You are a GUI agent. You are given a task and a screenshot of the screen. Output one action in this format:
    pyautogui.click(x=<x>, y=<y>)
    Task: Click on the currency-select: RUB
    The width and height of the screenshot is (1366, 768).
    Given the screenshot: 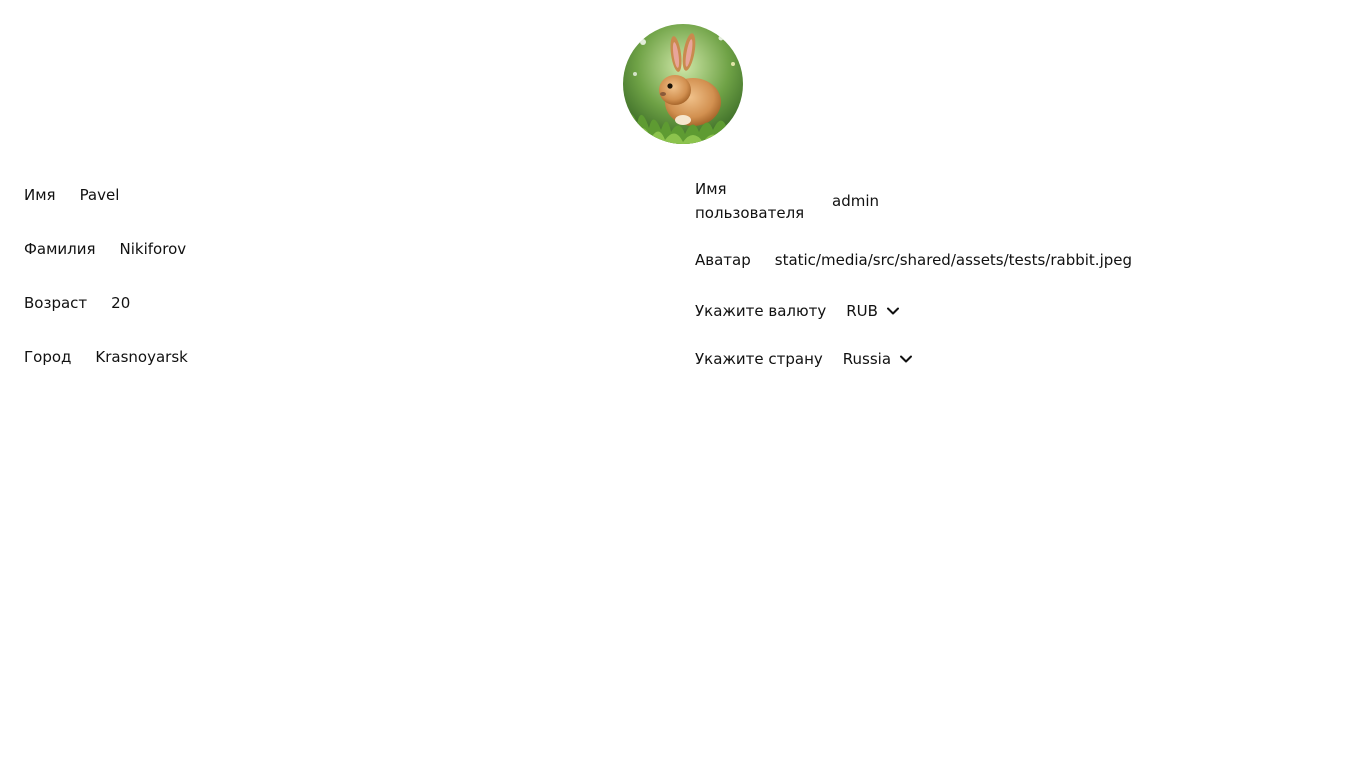 What is the action you would take?
    pyautogui.click(x=873, y=311)
    